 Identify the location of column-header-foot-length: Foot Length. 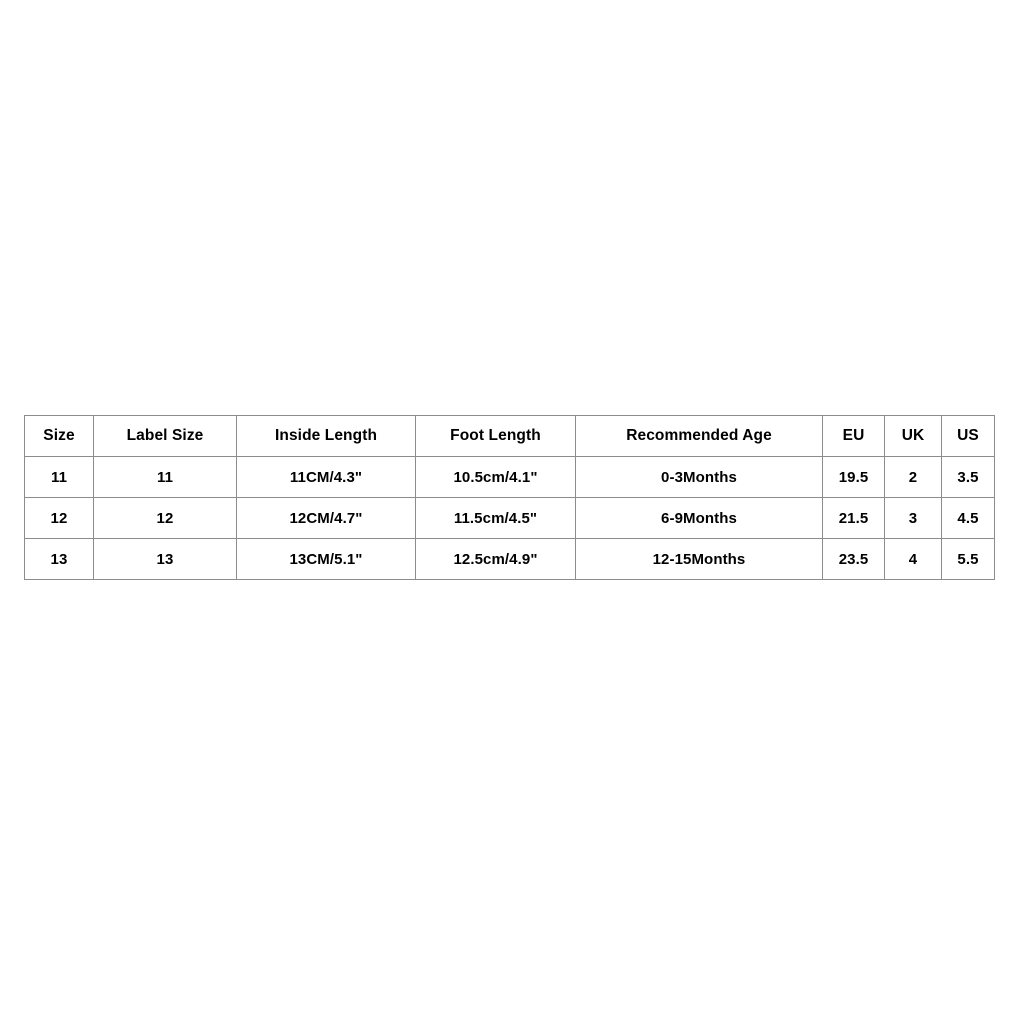
(495, 436).